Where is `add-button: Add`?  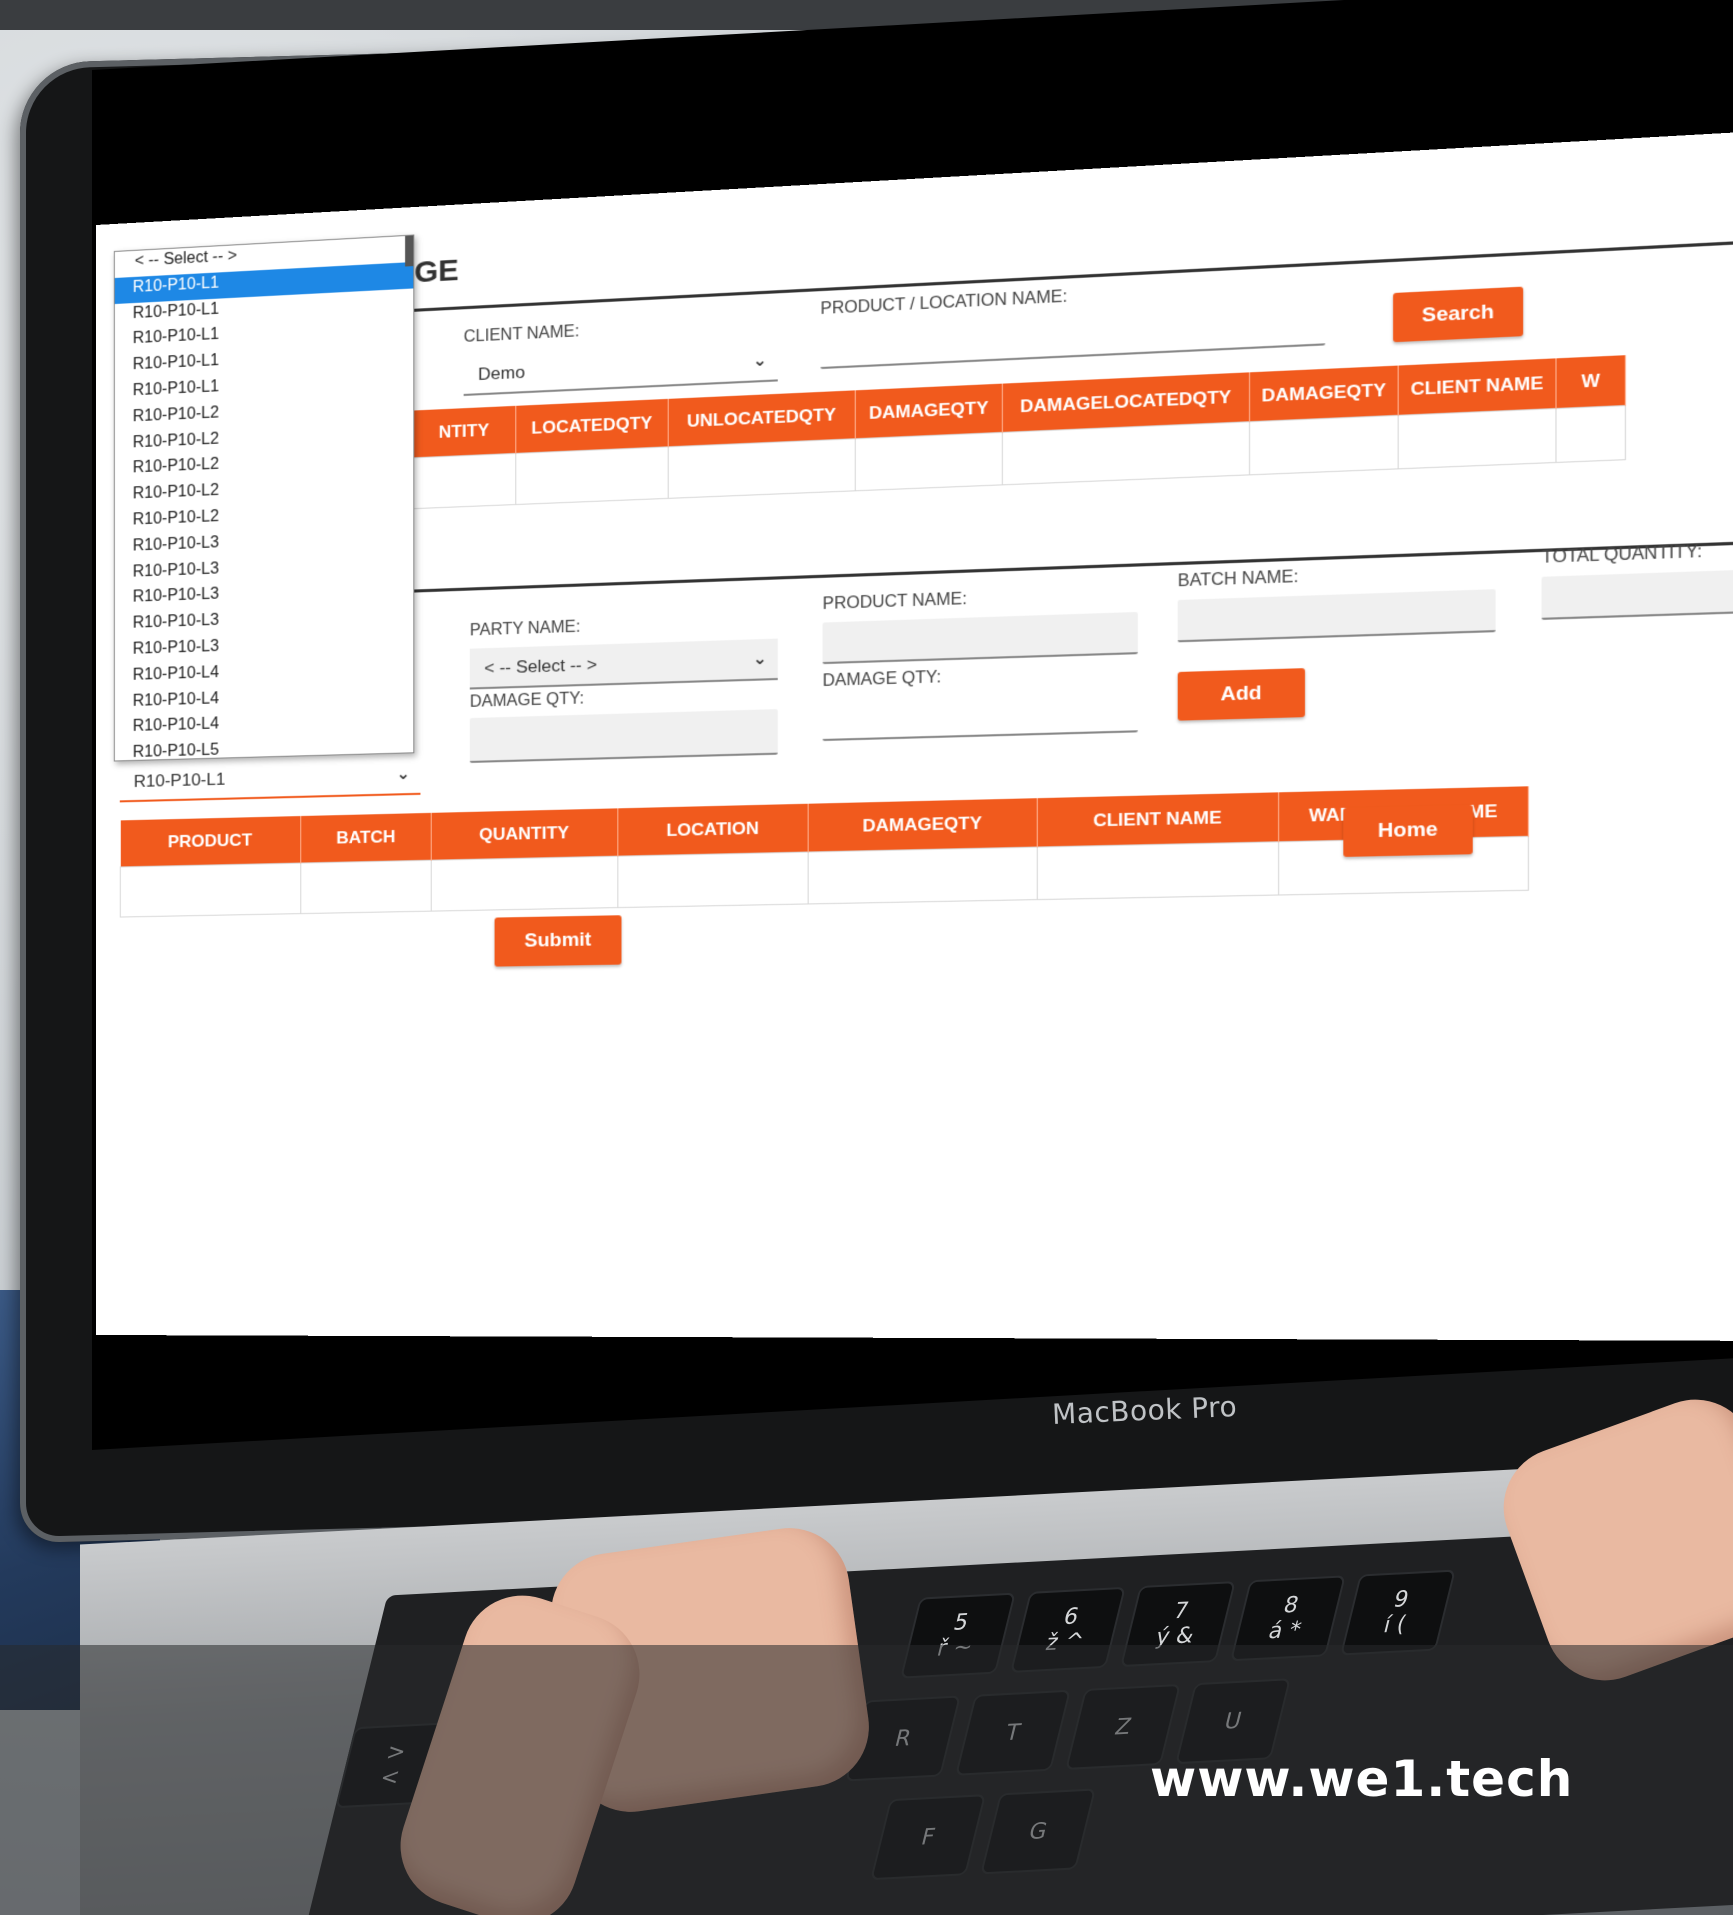 add-button: Add is located at coordinates (1241, 694).